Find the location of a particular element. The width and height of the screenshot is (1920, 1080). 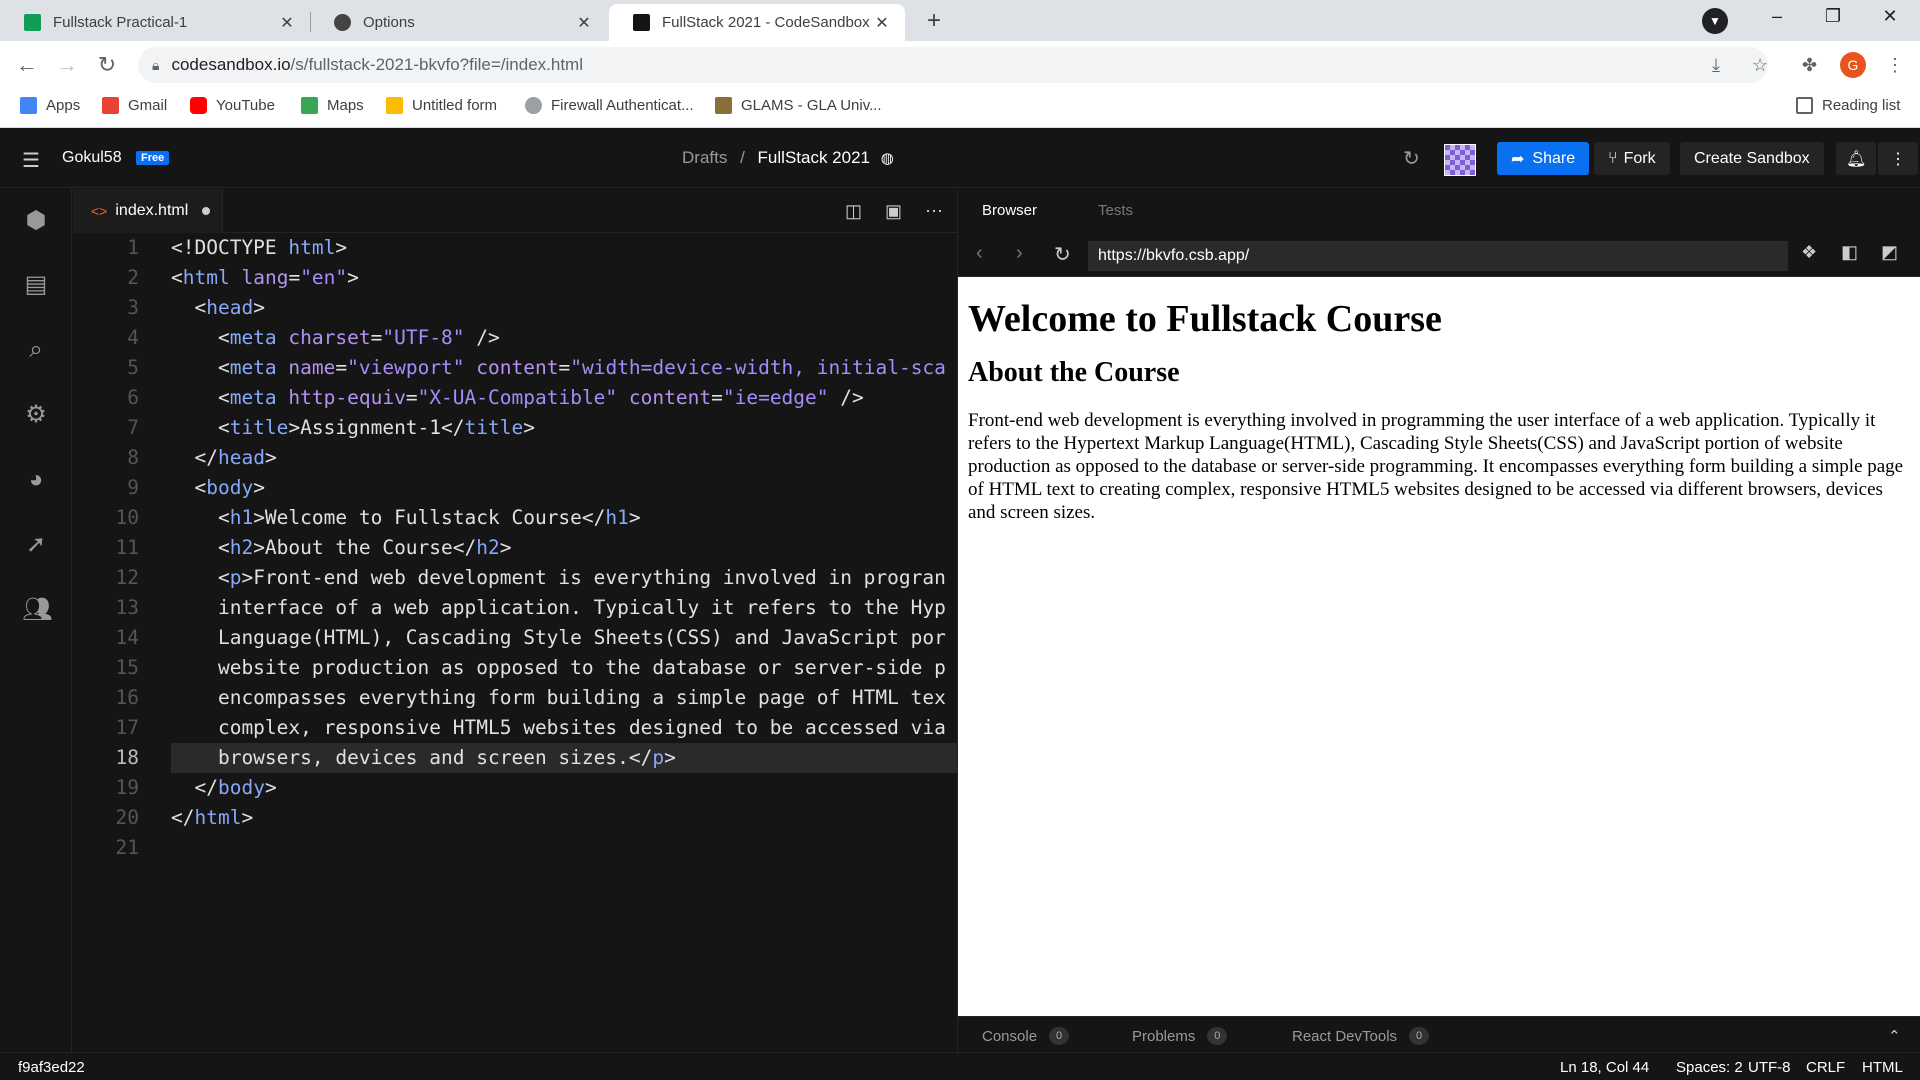

maps-icon is located at coordinates (309, 105).